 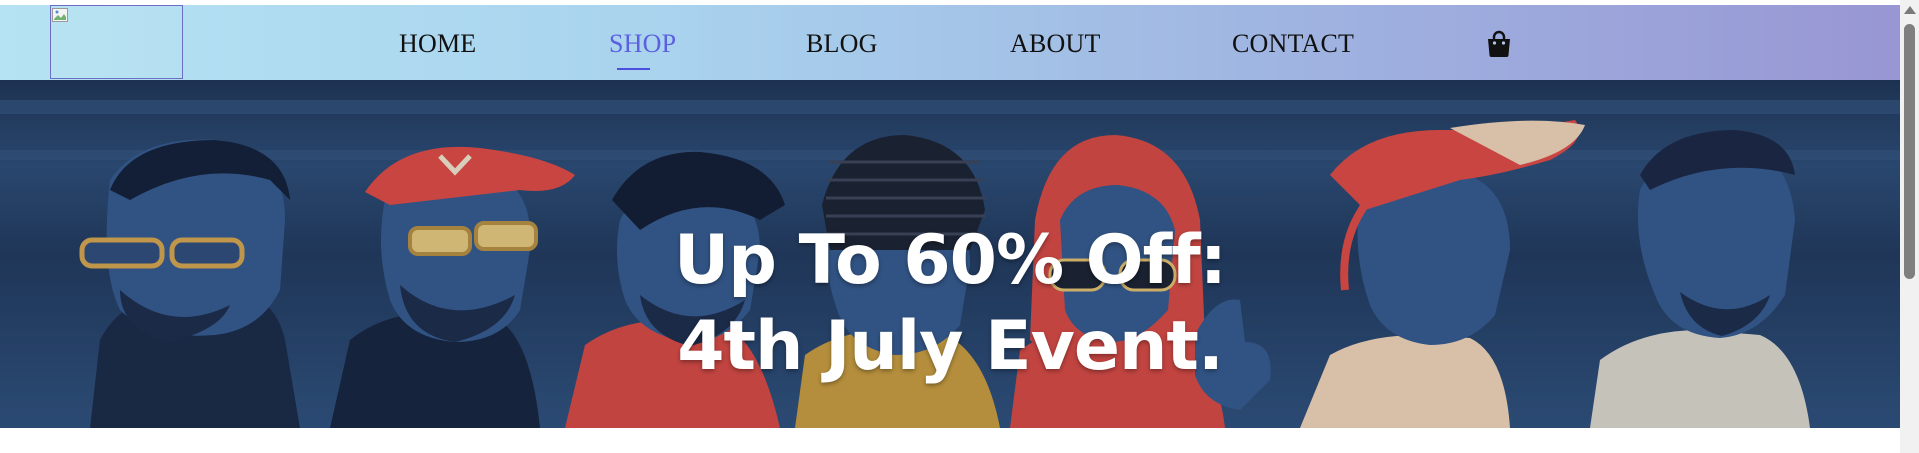 I want to click on nav-contact: CONTACT, so click(x=1293, y=44).